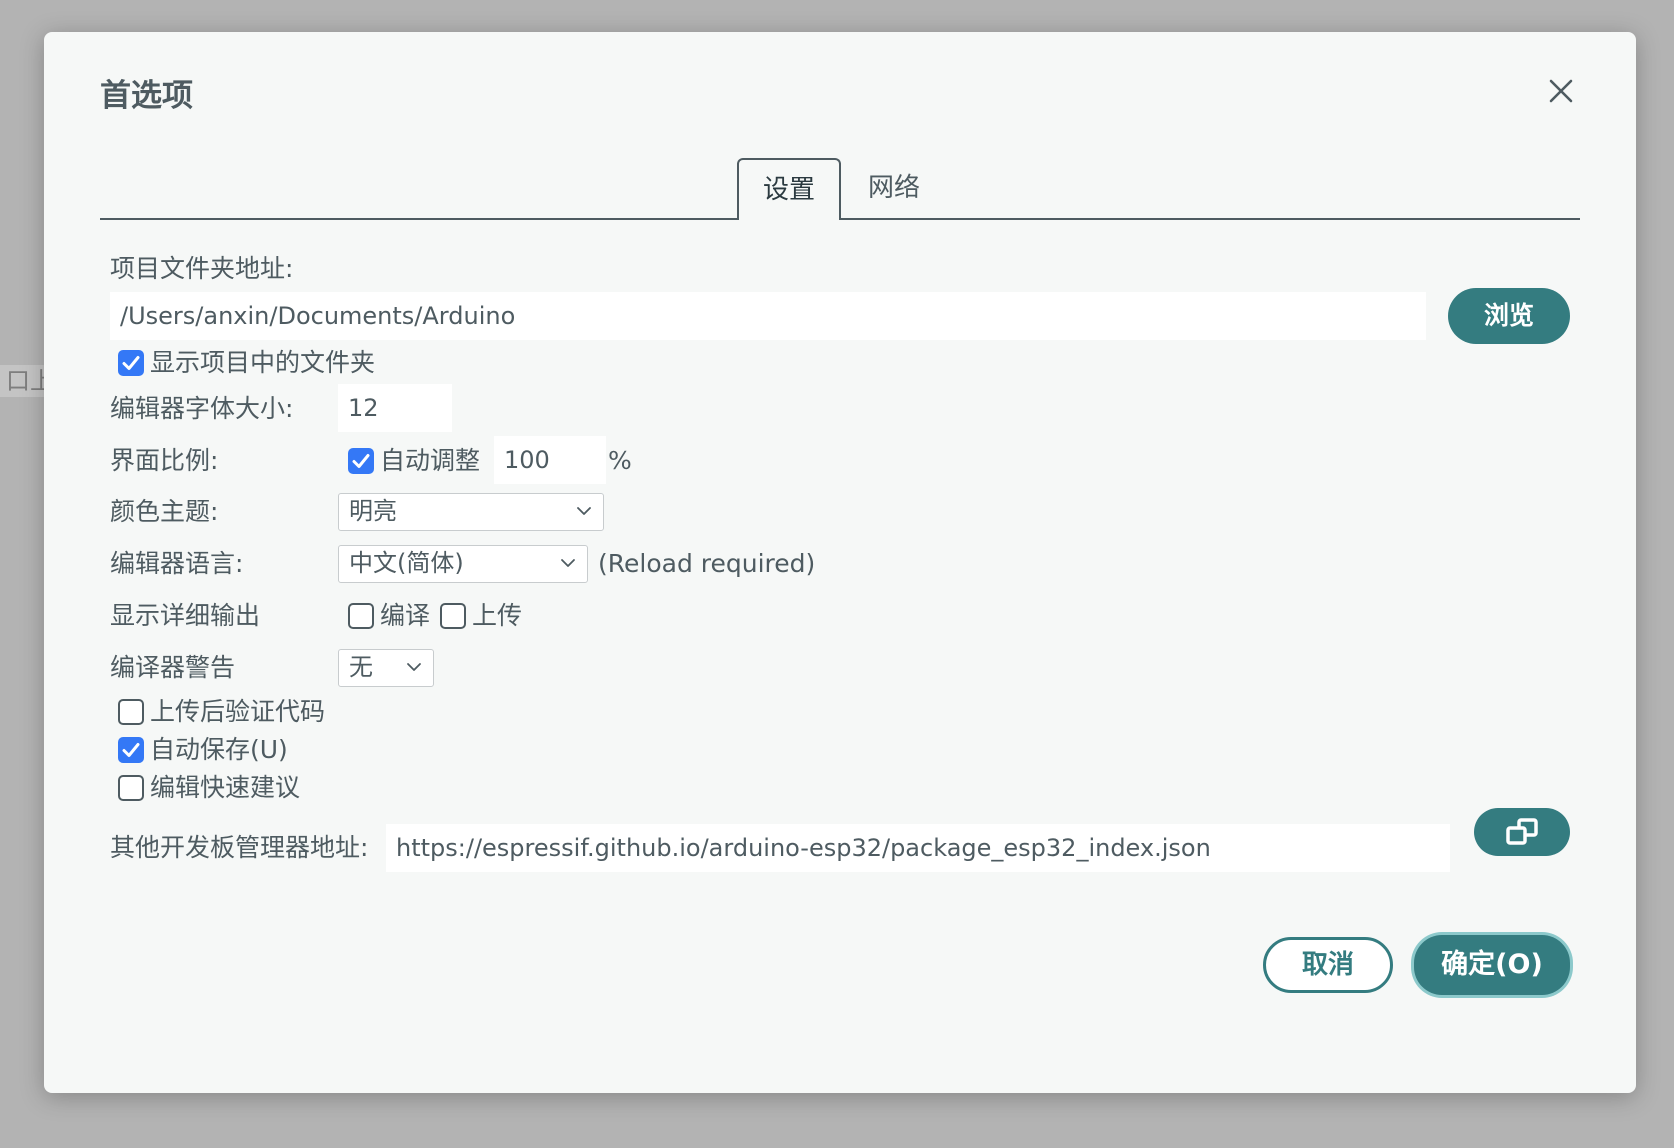 The height and width of the screenshot is (1148, 1674). Describe the element at coordinates (177, 563) in the screenshot. I see `language-label: 编辑器语言:` at that location.